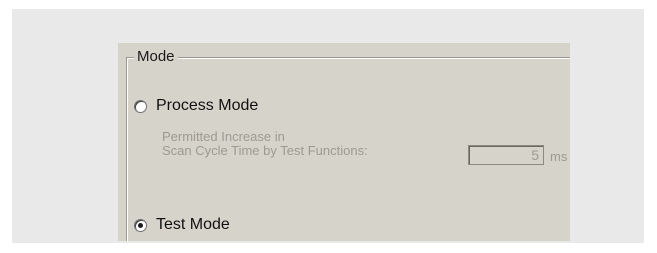 The height and width of the screenshot is (253, 657). I want to click on process-mode-radio-icon, so click(140, 106).